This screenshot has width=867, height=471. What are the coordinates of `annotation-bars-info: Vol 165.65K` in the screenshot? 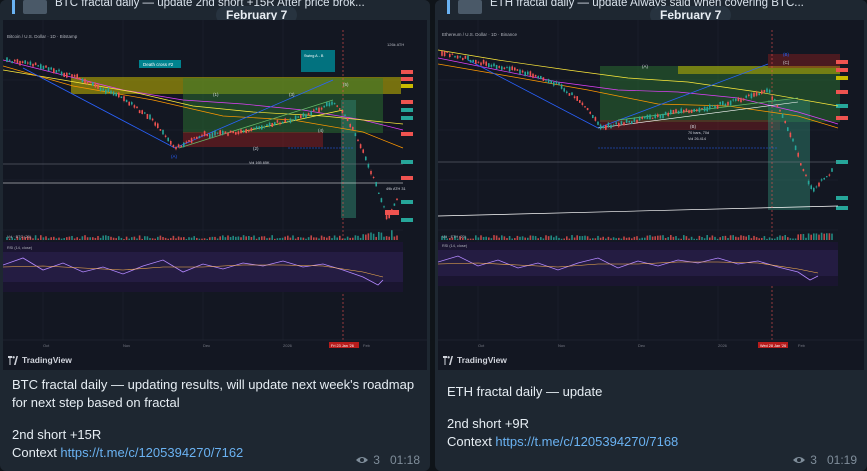 It's located at (259, 163).